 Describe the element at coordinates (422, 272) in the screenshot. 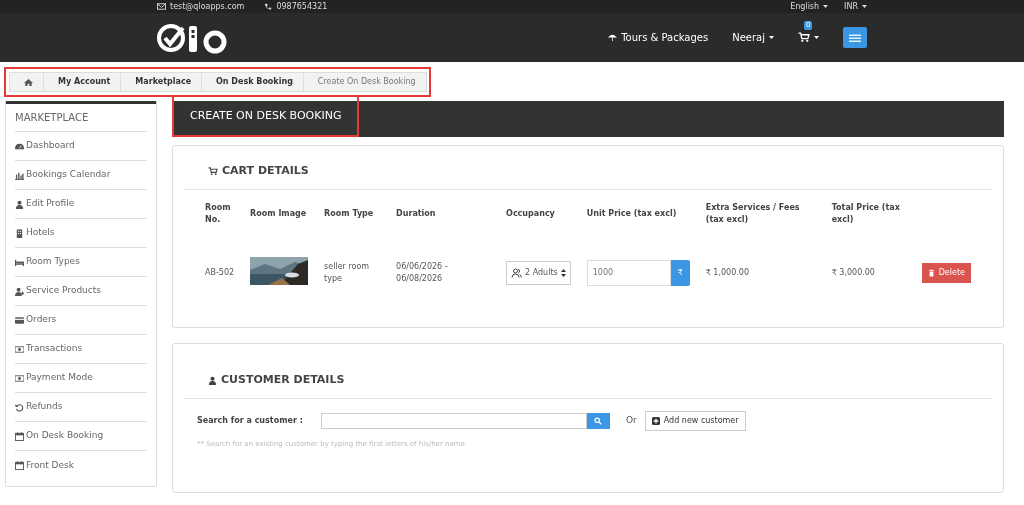

I see `table-cell: 06/06/2026 - 06/08/2026` at that location.